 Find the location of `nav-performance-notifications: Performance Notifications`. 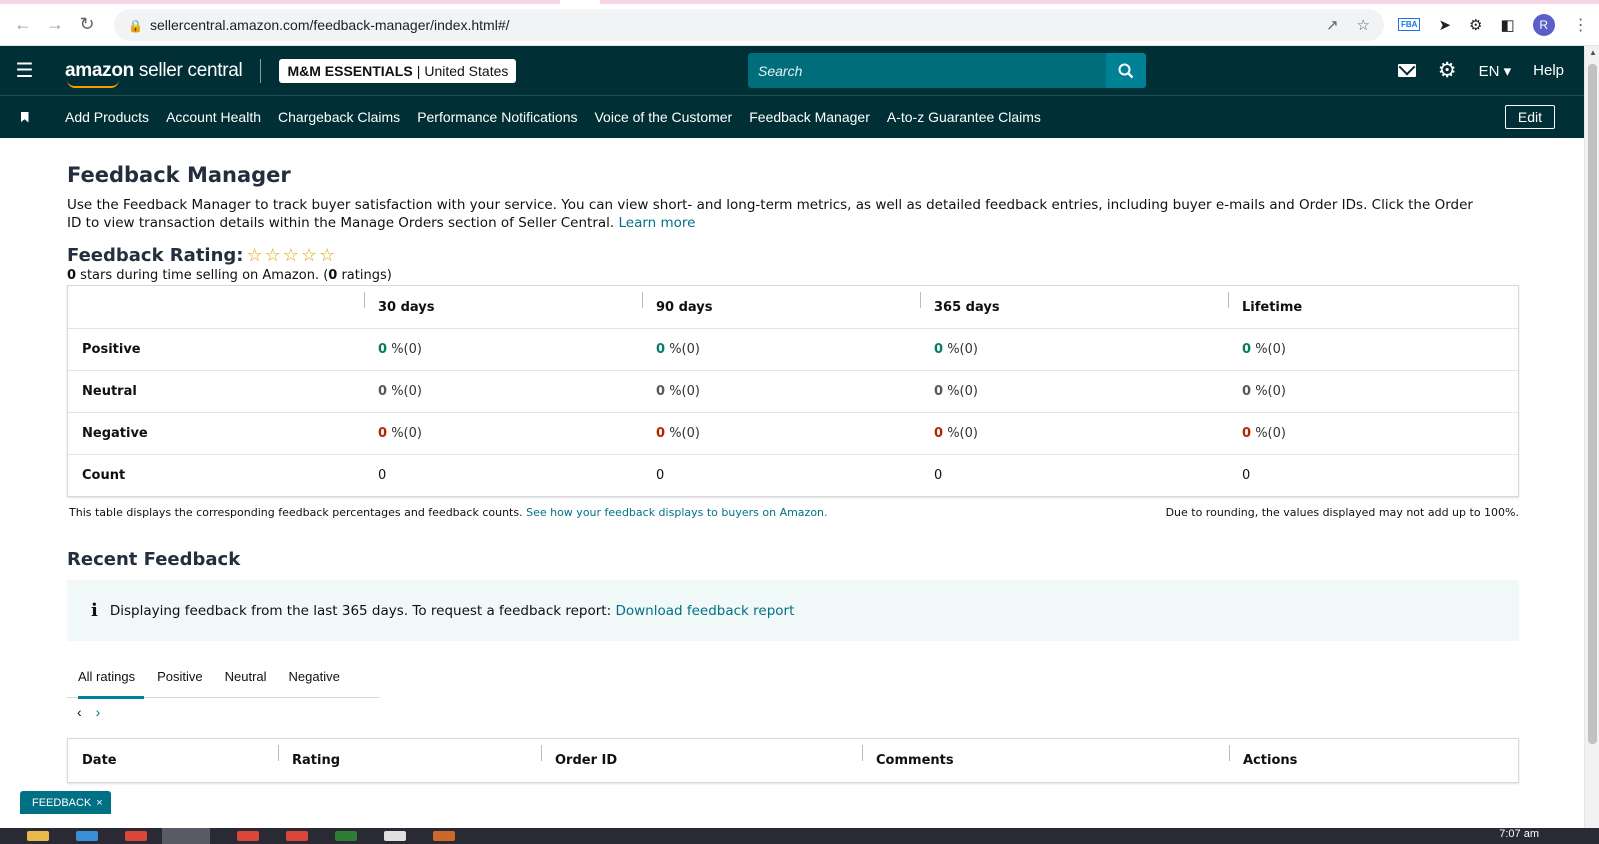

nav-performance-notifications: Performance Notifications is located at coordinates (497, 117).